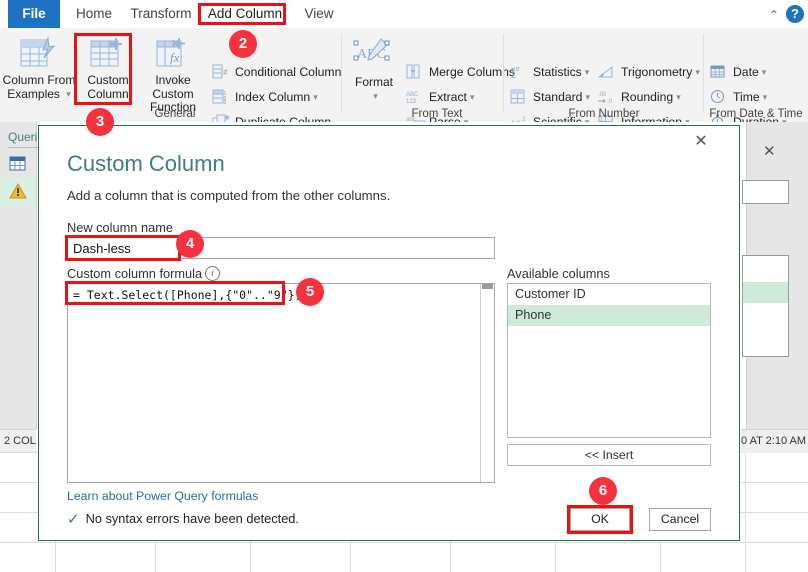  Describe the element at coordinates (487, 286) in the screenshot. I see `formula-scrollbar-thumb` at that location.